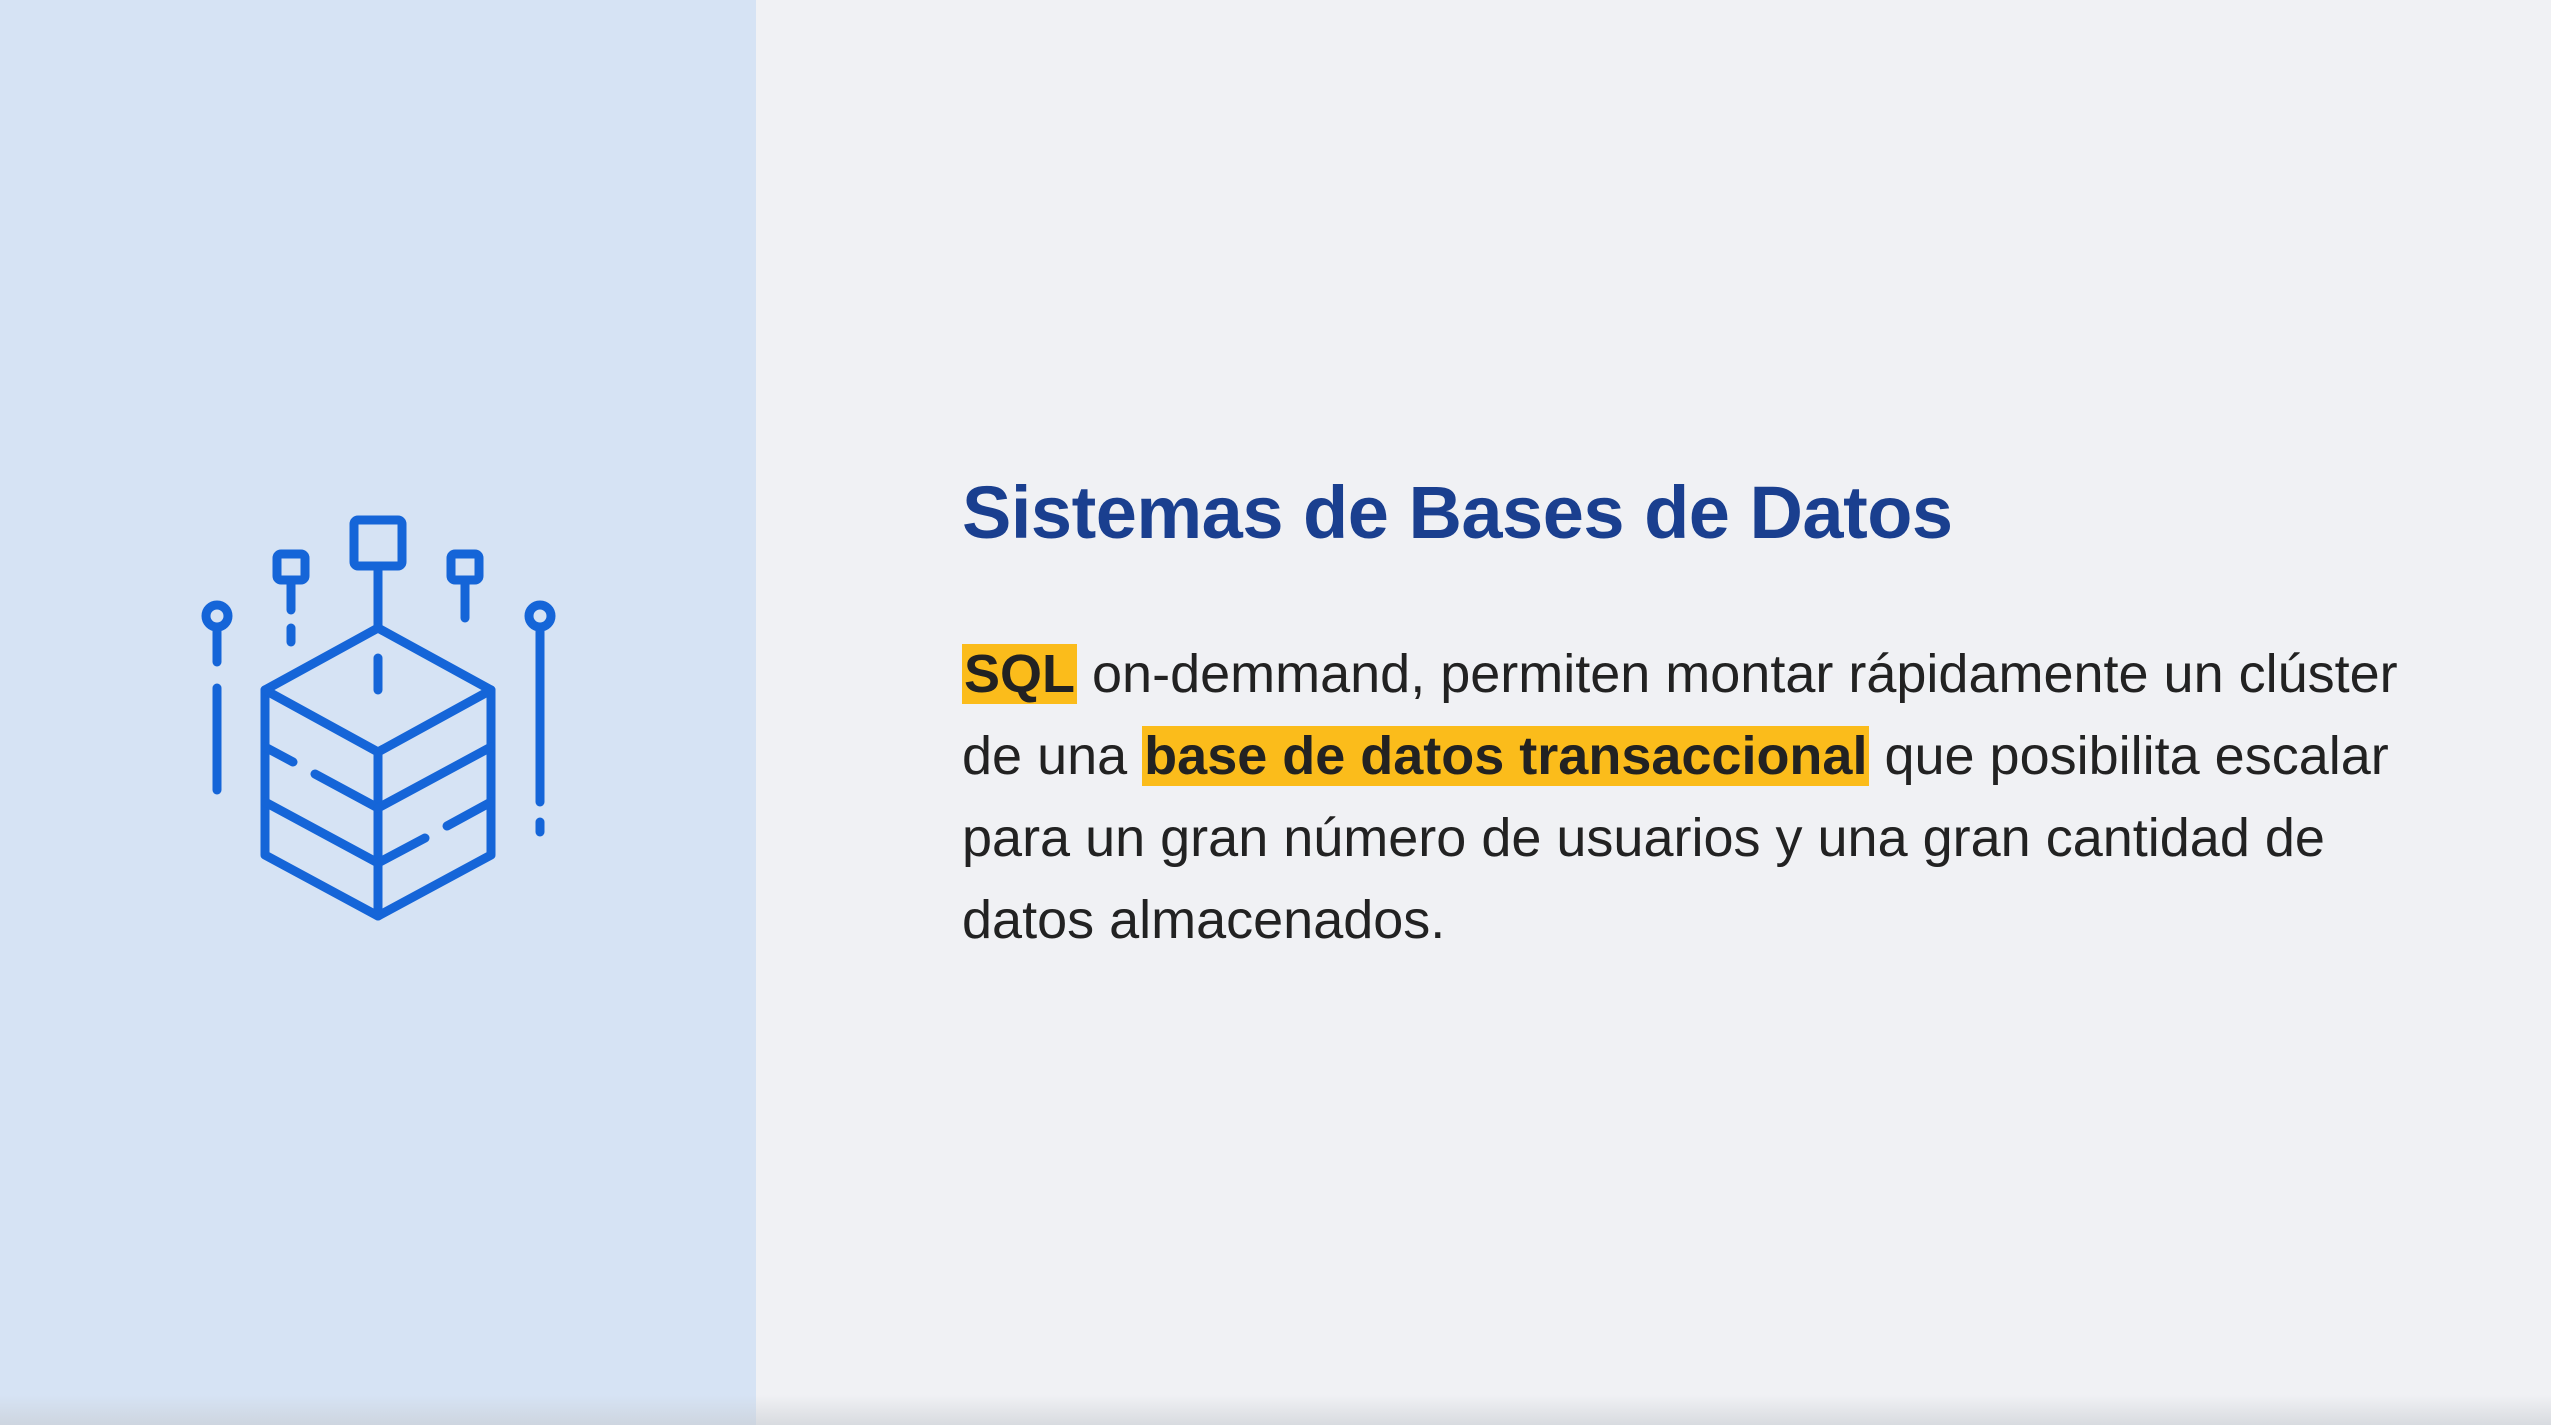 This screenshot has height=1425, width=2551. What do you see at coordinates (1506, 756) in the screenshot?
I see `highlight-transactional-db: base de datos transaccional` at bounding box center [1506, 756].